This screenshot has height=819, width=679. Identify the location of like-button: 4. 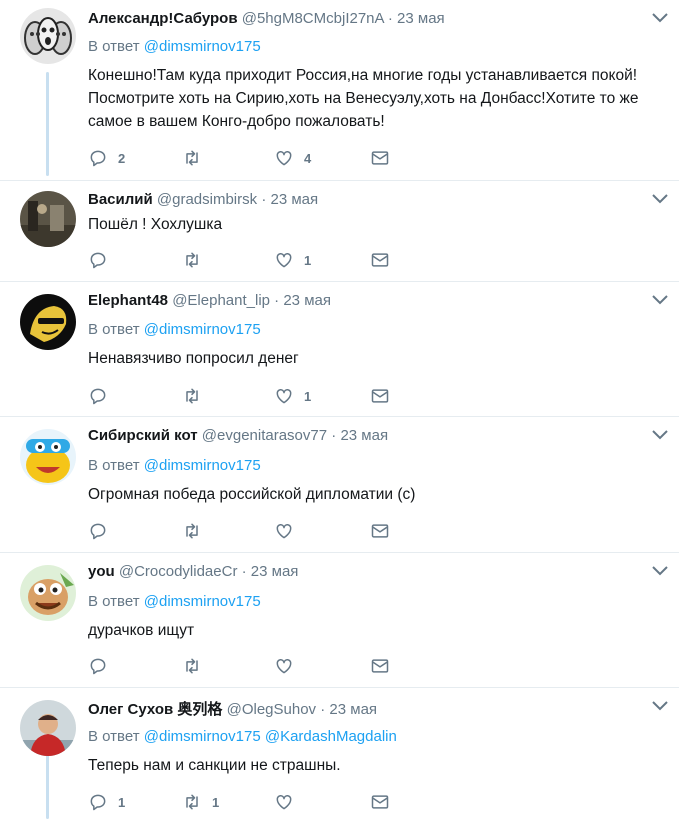
(292, 158).